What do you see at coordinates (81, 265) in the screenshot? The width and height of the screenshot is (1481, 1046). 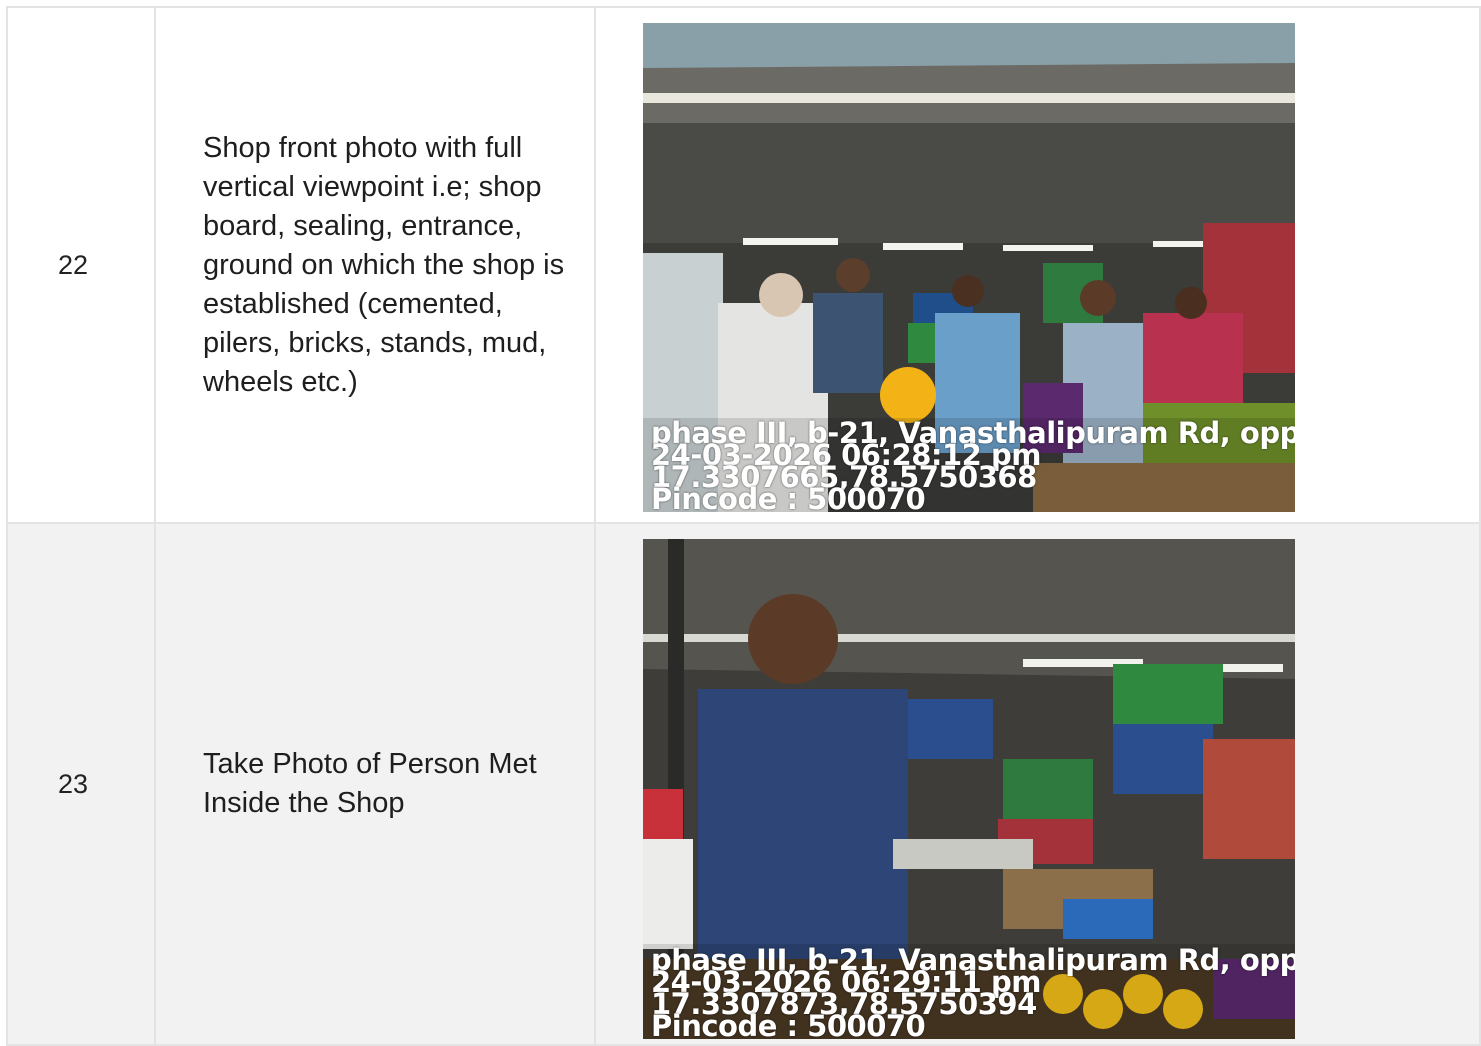 I see `row-number: 22` at bounding box center [81, 265].